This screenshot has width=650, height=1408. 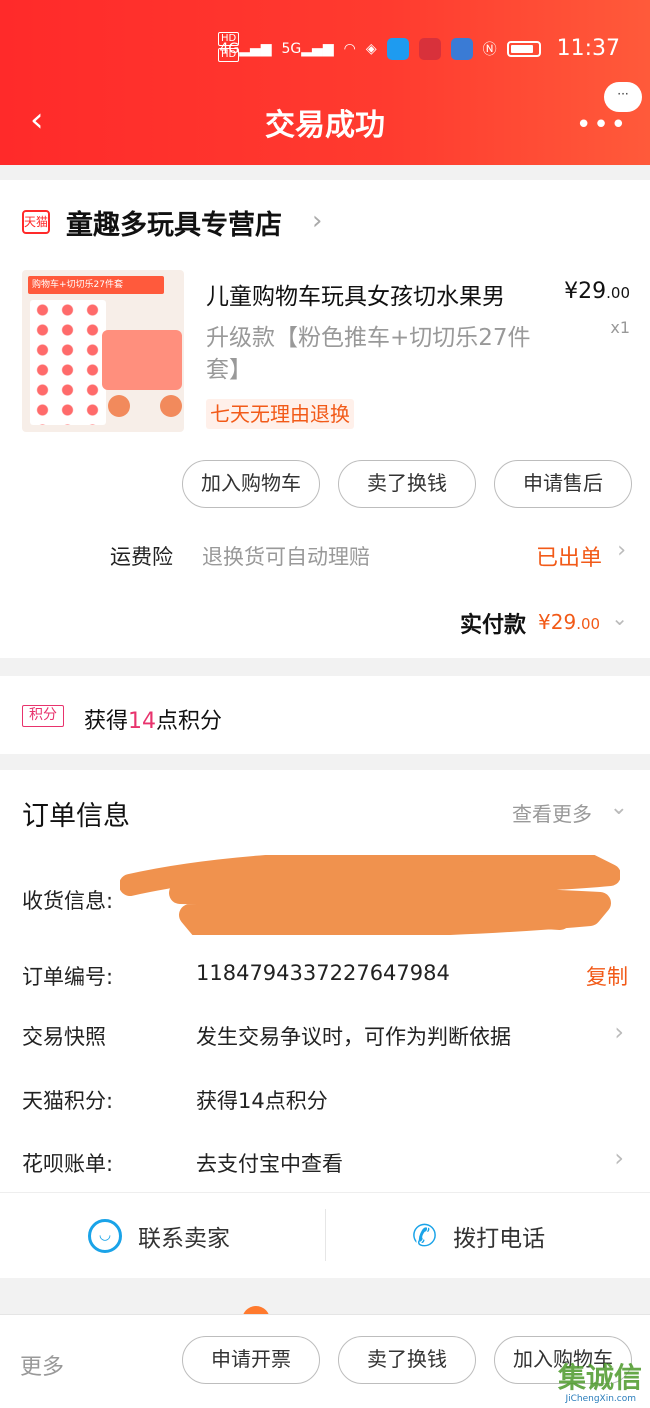 I want to click on product-price-main: ¥29, so click(x=585, y=291).